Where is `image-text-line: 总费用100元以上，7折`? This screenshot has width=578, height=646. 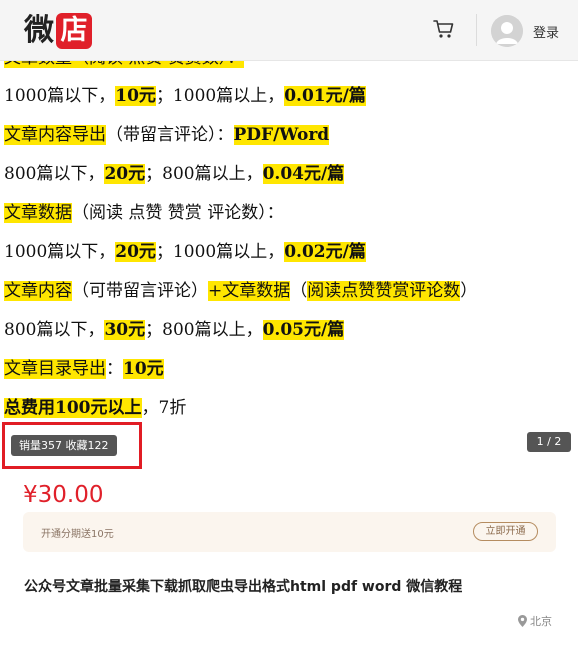 image-text-line: 总费用100元以上，7折 is located at coordinates (95, 408).